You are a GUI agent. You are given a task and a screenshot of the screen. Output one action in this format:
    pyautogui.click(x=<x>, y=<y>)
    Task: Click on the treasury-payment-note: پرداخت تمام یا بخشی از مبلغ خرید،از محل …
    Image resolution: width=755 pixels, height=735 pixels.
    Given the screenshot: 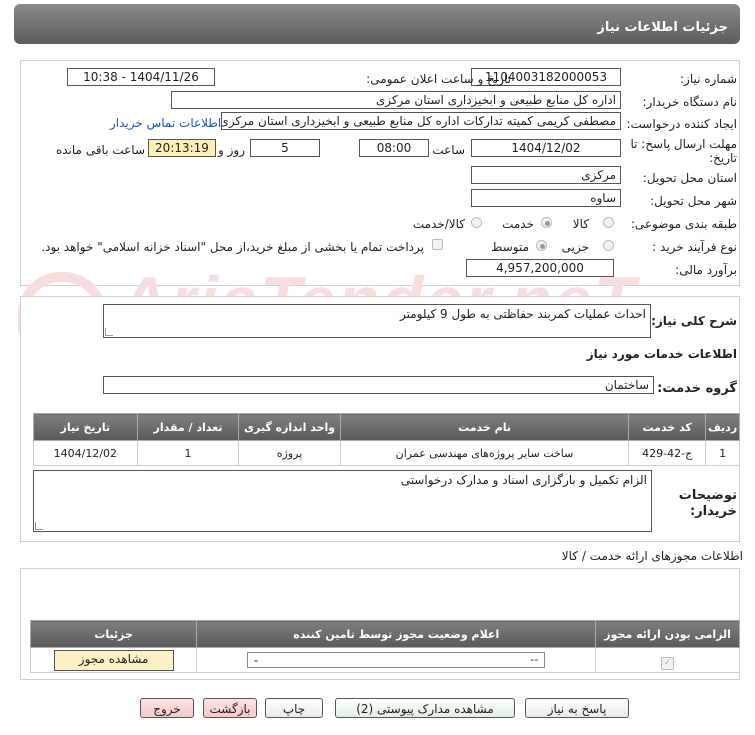 What is the action you would take?
    pyautogui.click(x=232, y=247)
    